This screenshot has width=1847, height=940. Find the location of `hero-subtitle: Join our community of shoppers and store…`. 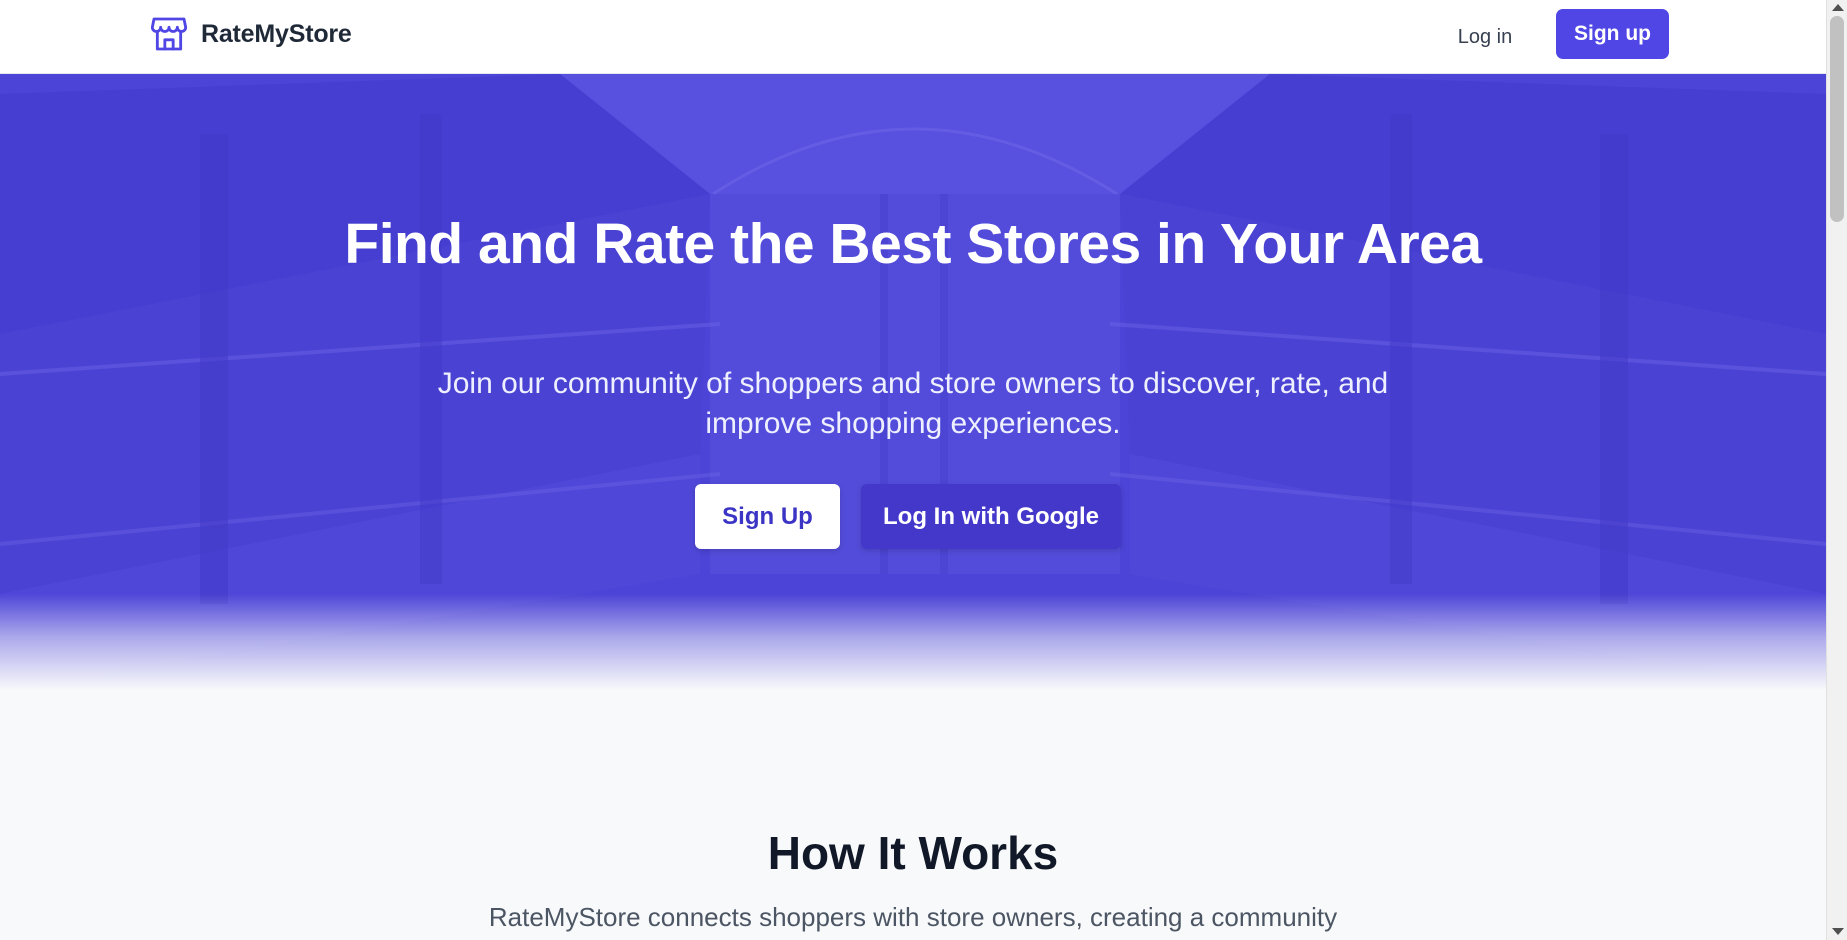

hero-subtitle: Join our community of shoppers and store… is located at coordinates (913, 403).